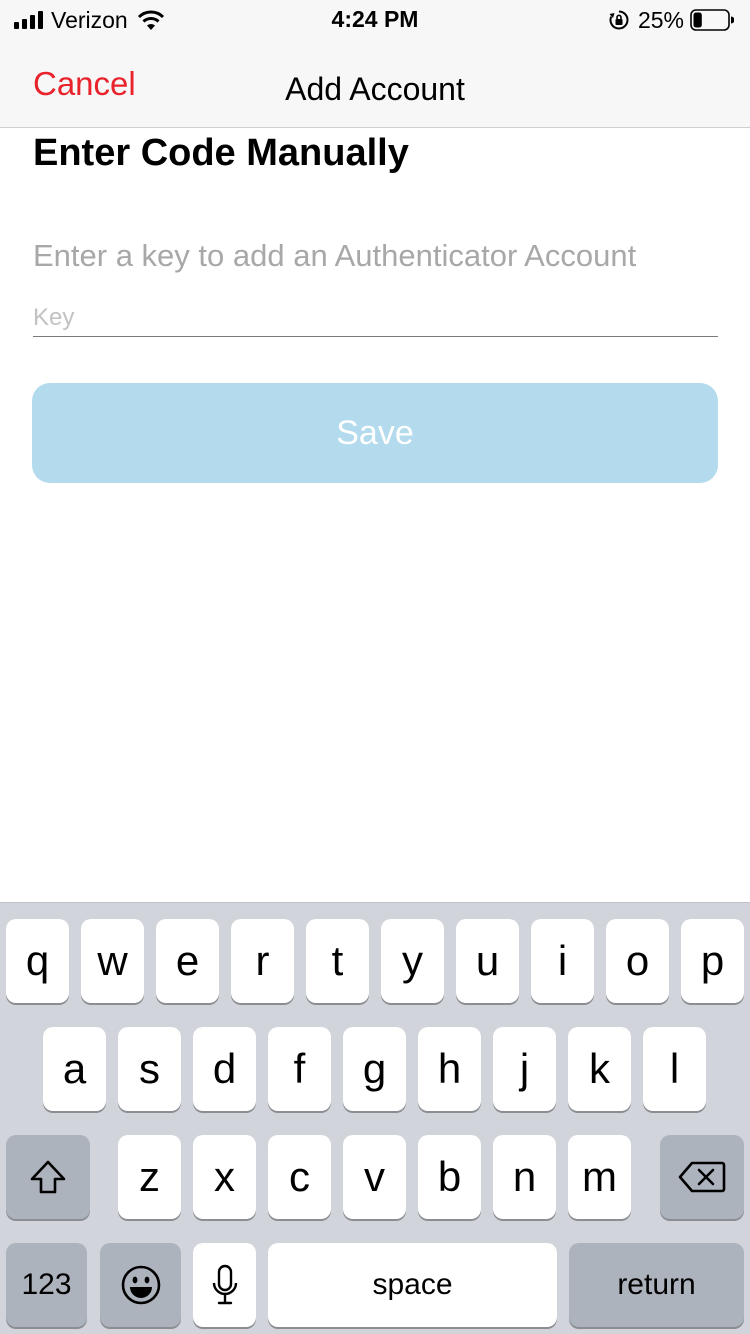 The height and width of the screenshot is (1334, 750). Describe the element at coordinates (224, 1069) in the screenshot. I see `key-d: d` at that location.